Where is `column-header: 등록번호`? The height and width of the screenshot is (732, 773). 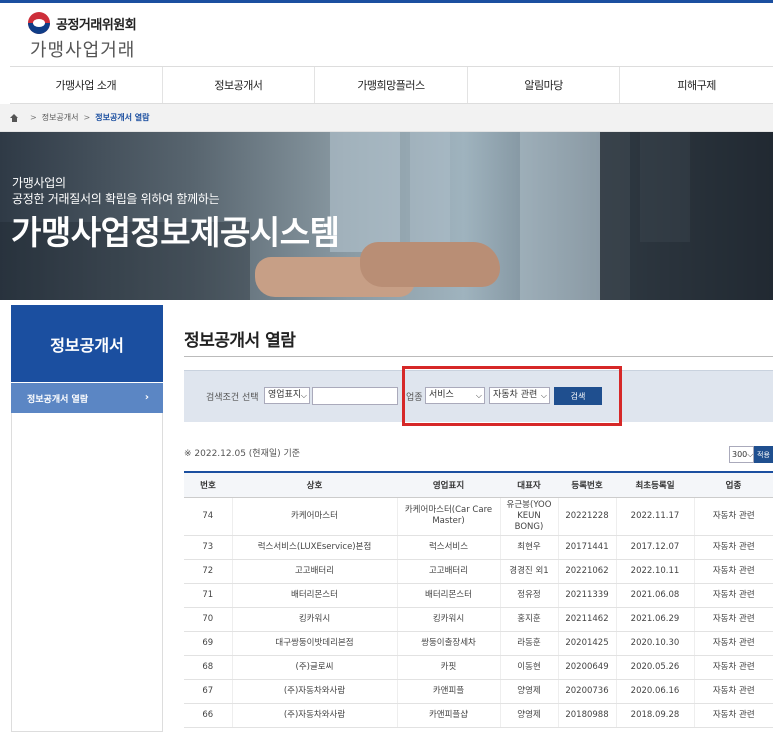
column-header: 등록번호 is located at coordinates (587, 484).